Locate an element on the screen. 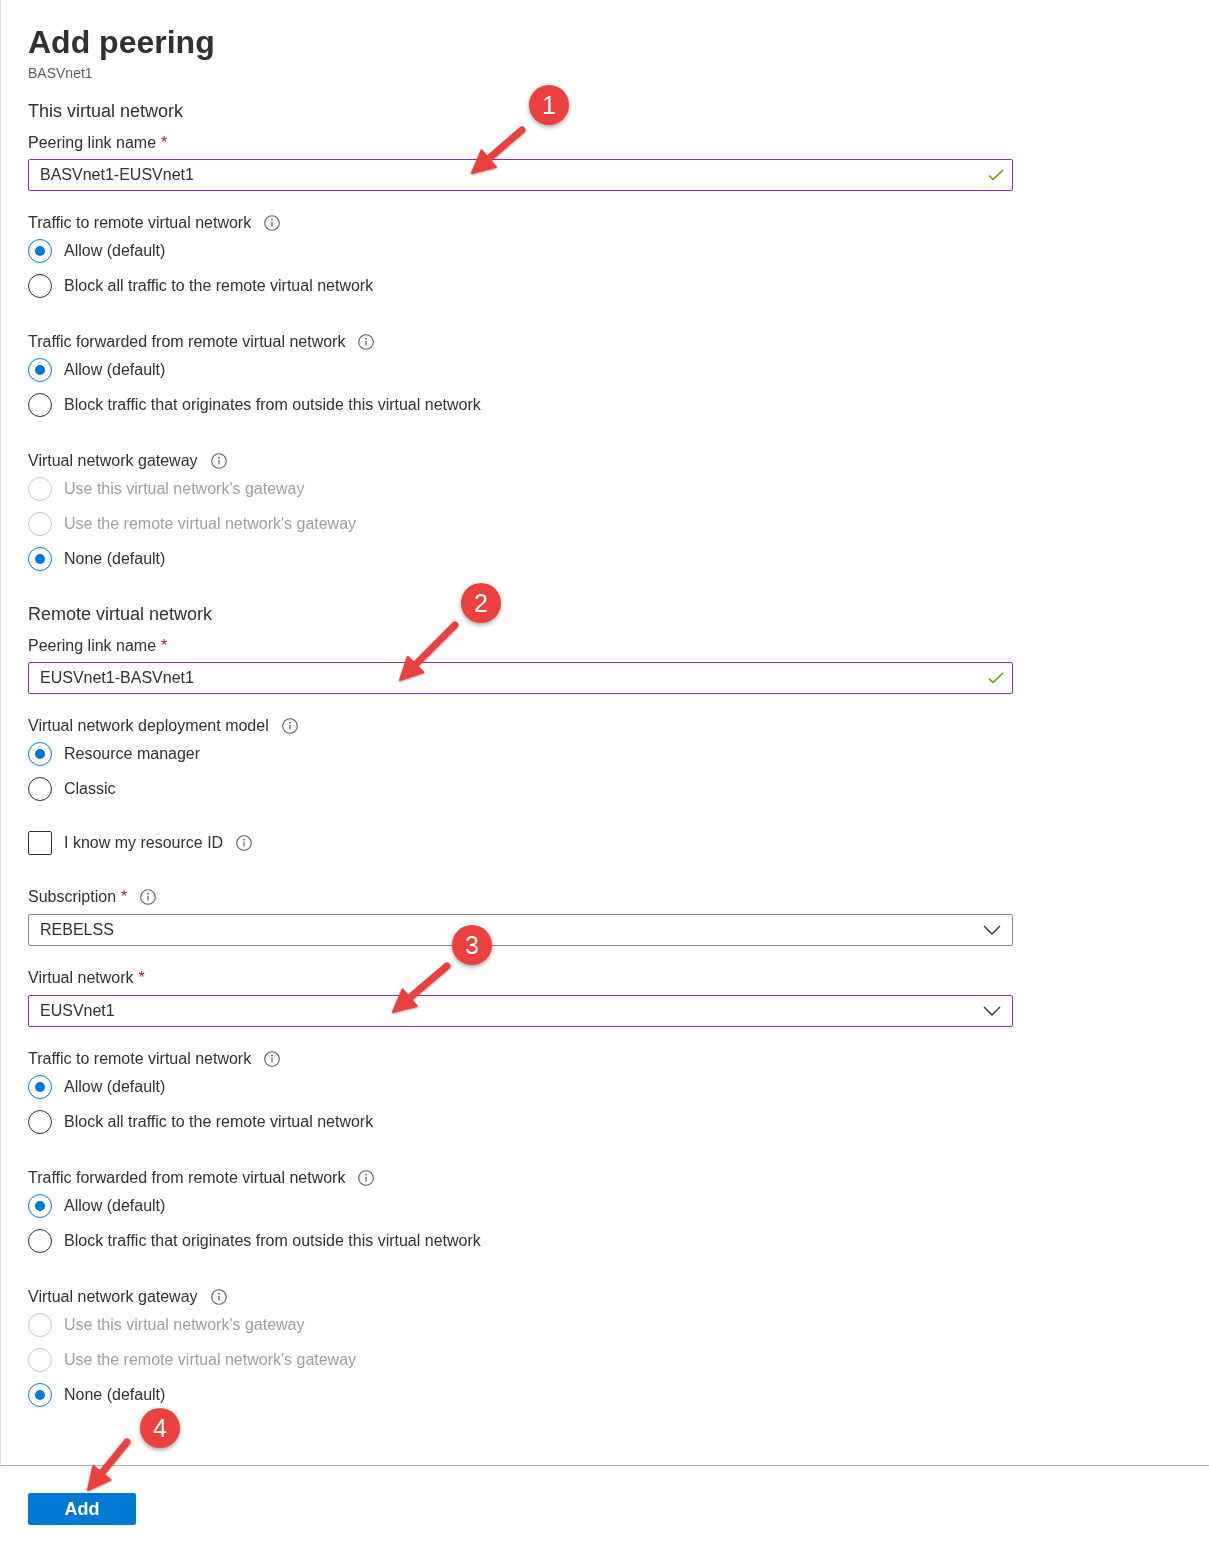 Image resolution: width=1209 pixels, height=1548 pixels. checkbox is located at coordinates (40, 843).